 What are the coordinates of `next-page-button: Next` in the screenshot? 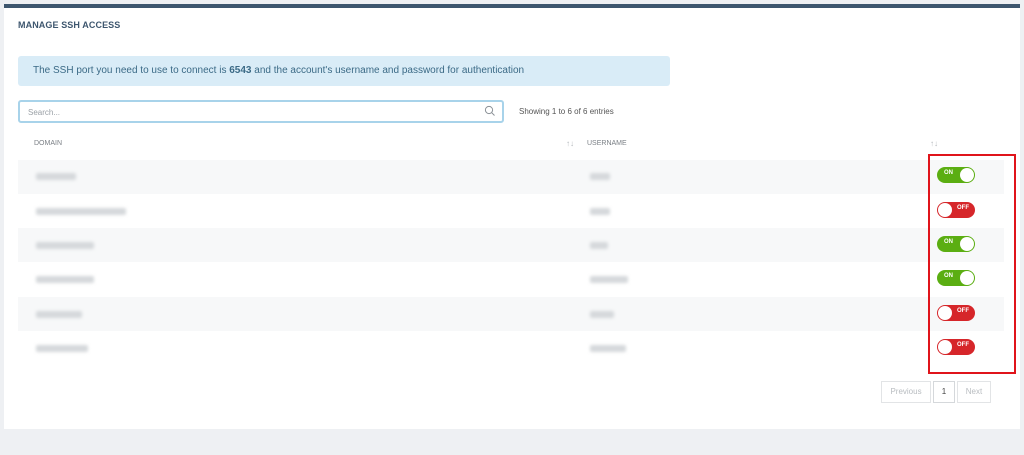 It's located at (974, 392).